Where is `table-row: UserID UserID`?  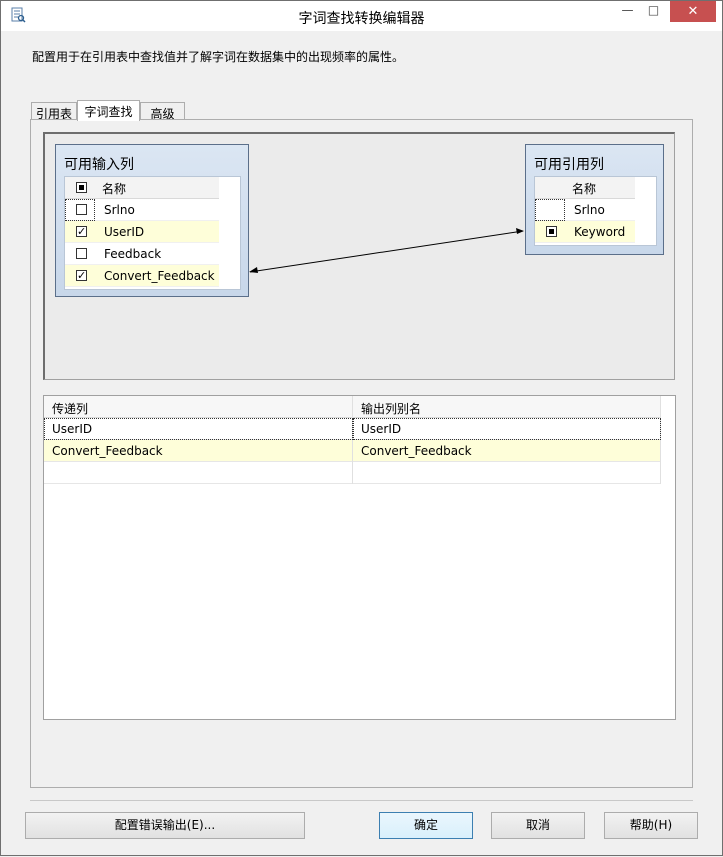 table-row: UserID UserID is located at coordinates (352, 429).